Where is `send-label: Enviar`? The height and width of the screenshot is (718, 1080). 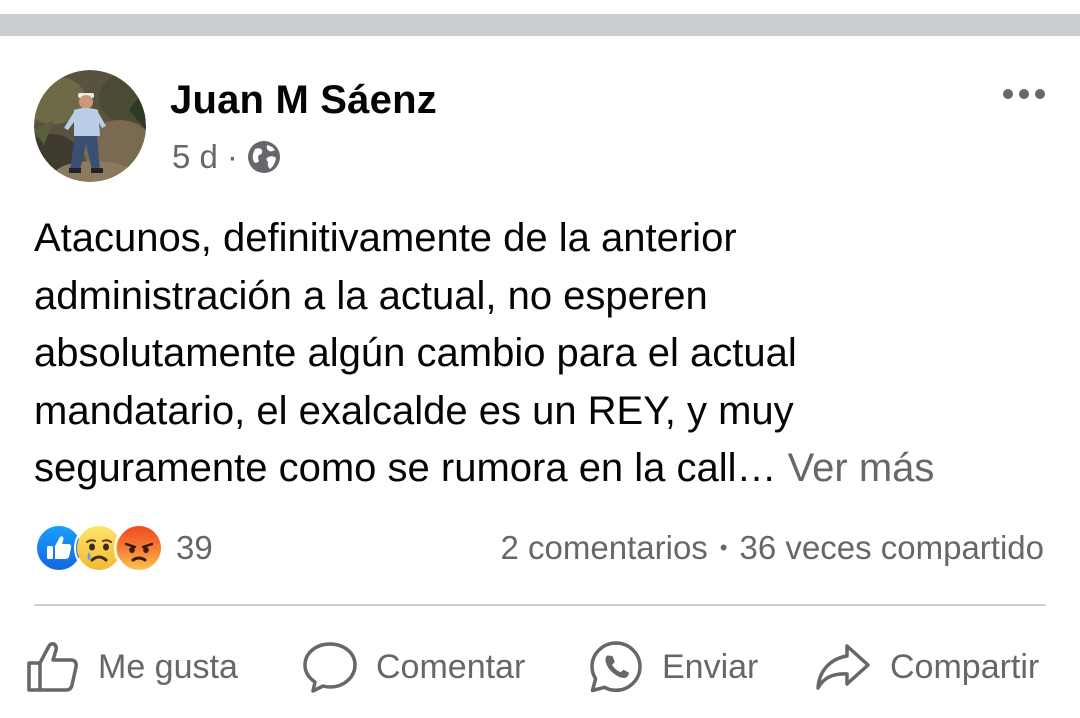
send-label: Enviar is located at coordinates (710, 666).